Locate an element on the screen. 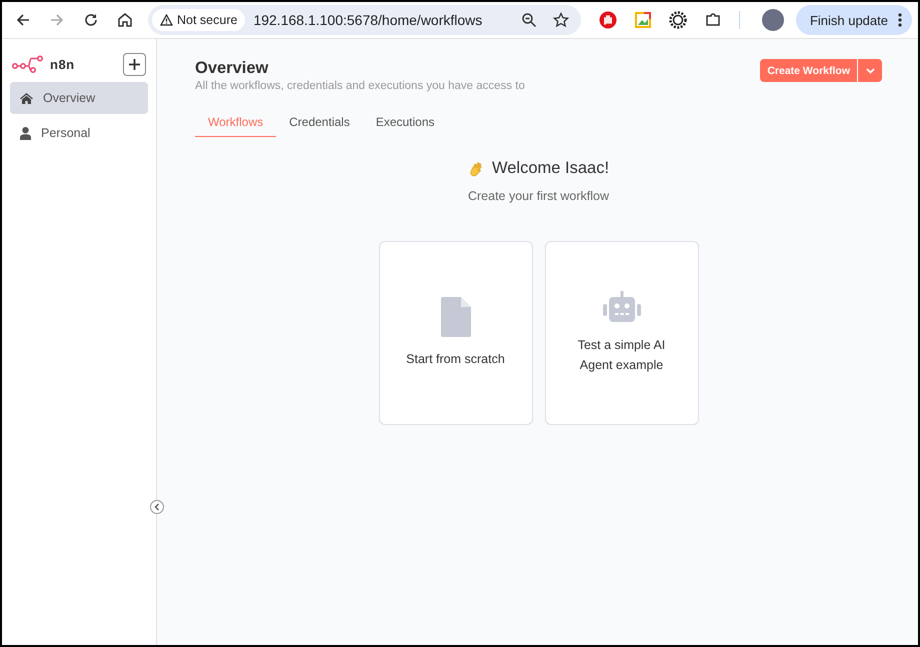 This screenshot has width=920, height=647. page-title: Overview is located at coordinates (232, 68).